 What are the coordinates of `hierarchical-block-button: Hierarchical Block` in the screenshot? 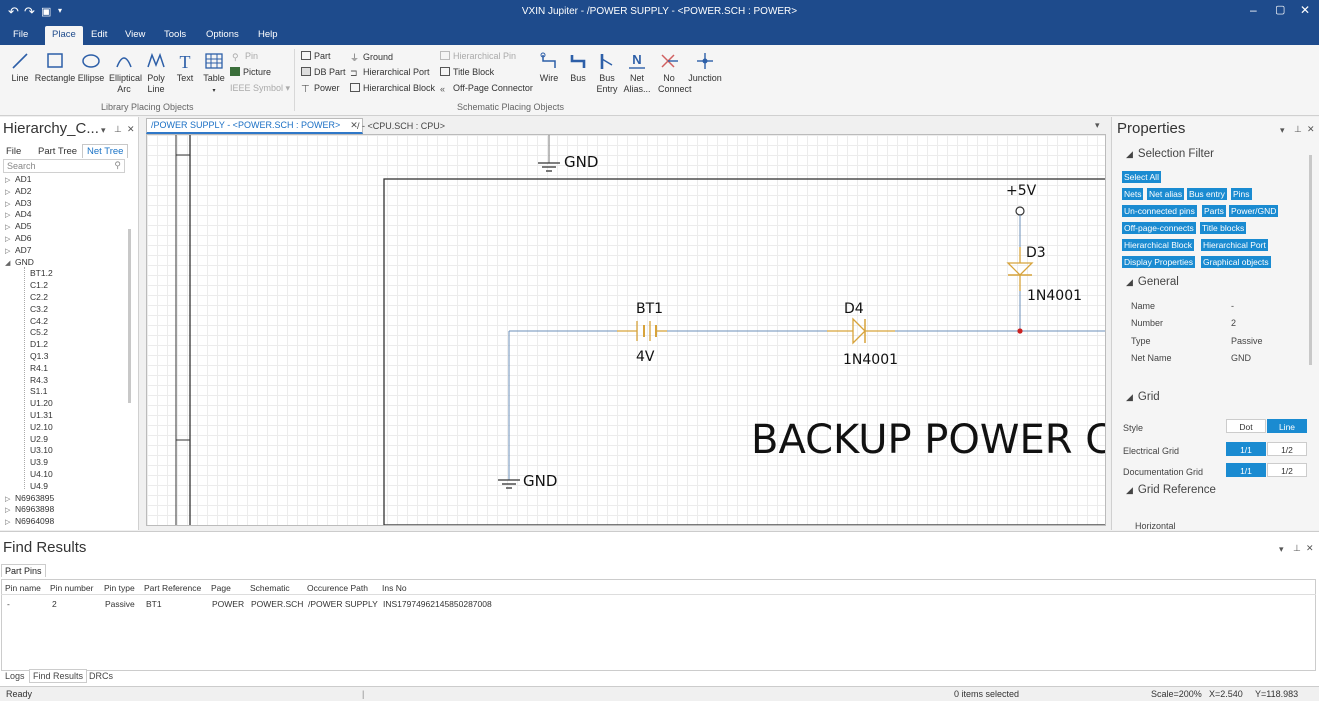 It's located at (392, 88).